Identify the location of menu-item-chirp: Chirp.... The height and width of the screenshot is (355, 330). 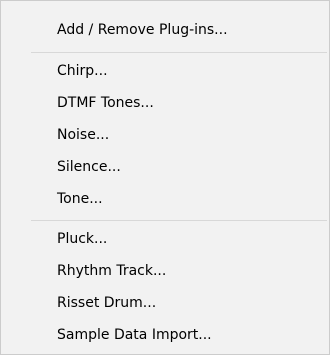
(82, 71).